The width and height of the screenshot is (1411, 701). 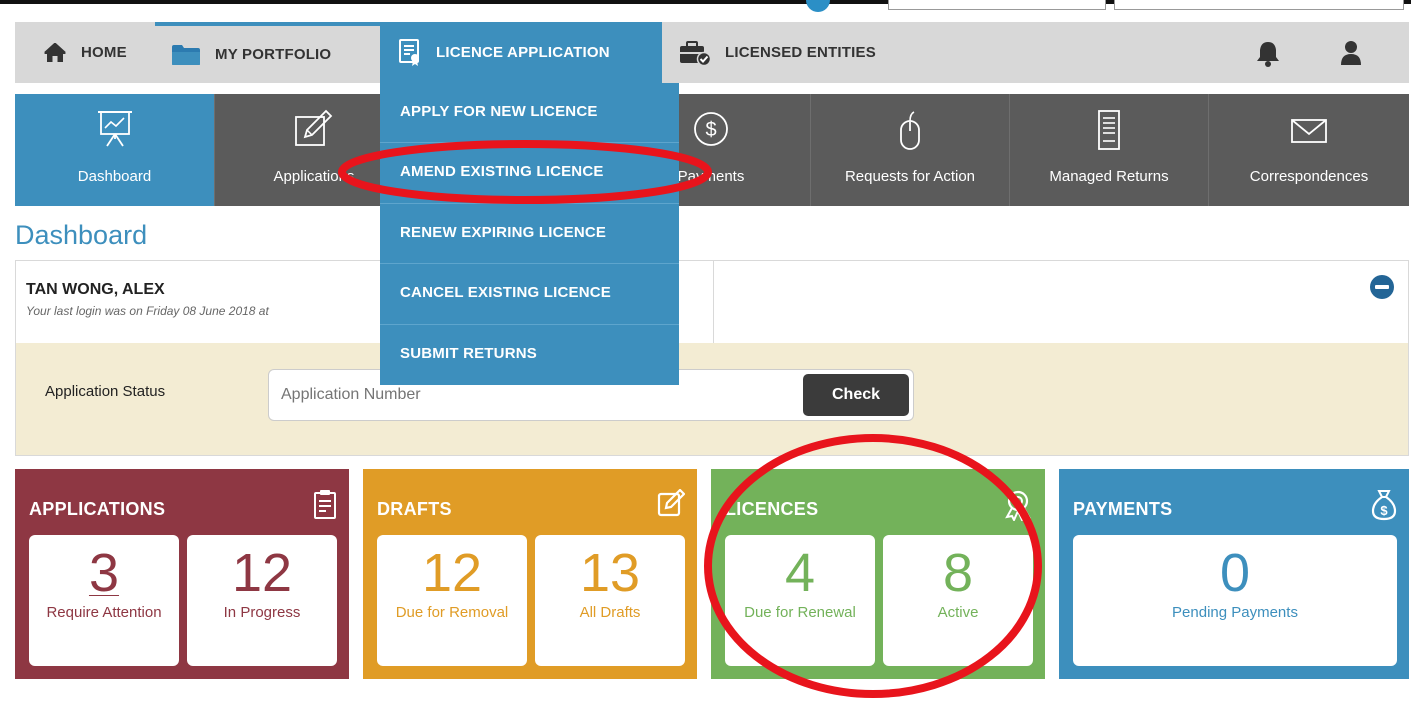 I want to click on stat-require-attention: 3 Require Attention, so click(x=104, y=600).